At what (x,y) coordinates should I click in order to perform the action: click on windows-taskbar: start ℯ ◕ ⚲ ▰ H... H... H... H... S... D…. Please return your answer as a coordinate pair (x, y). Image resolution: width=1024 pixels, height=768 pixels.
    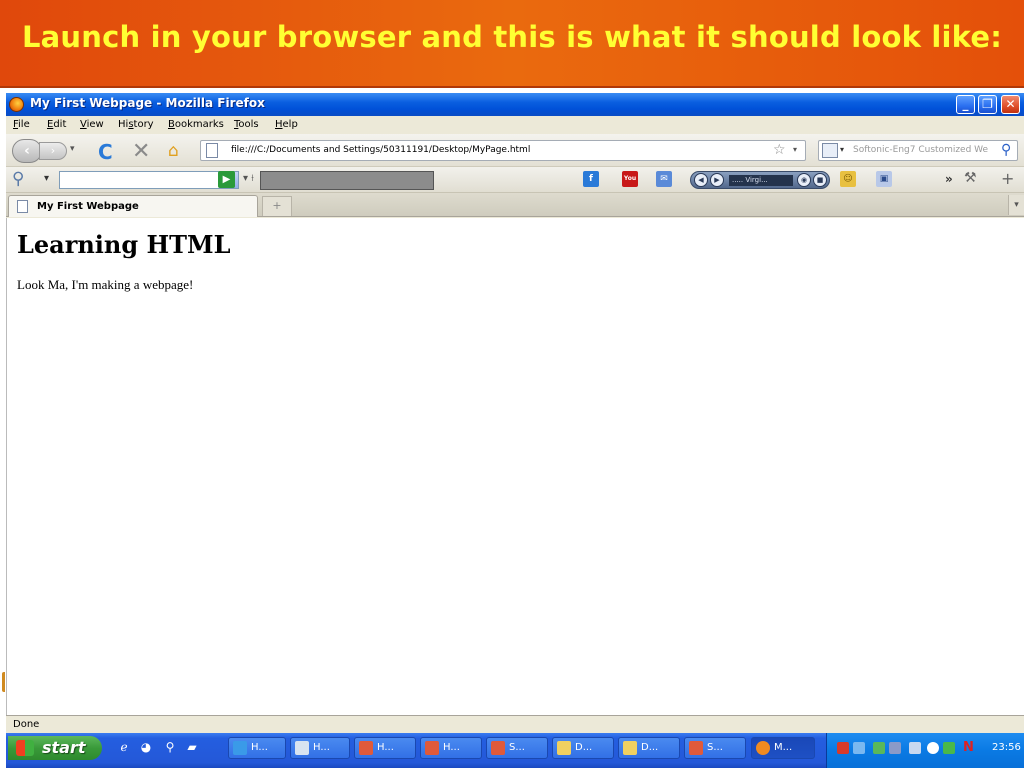
    Looking at the image, I should click on (515, 750).